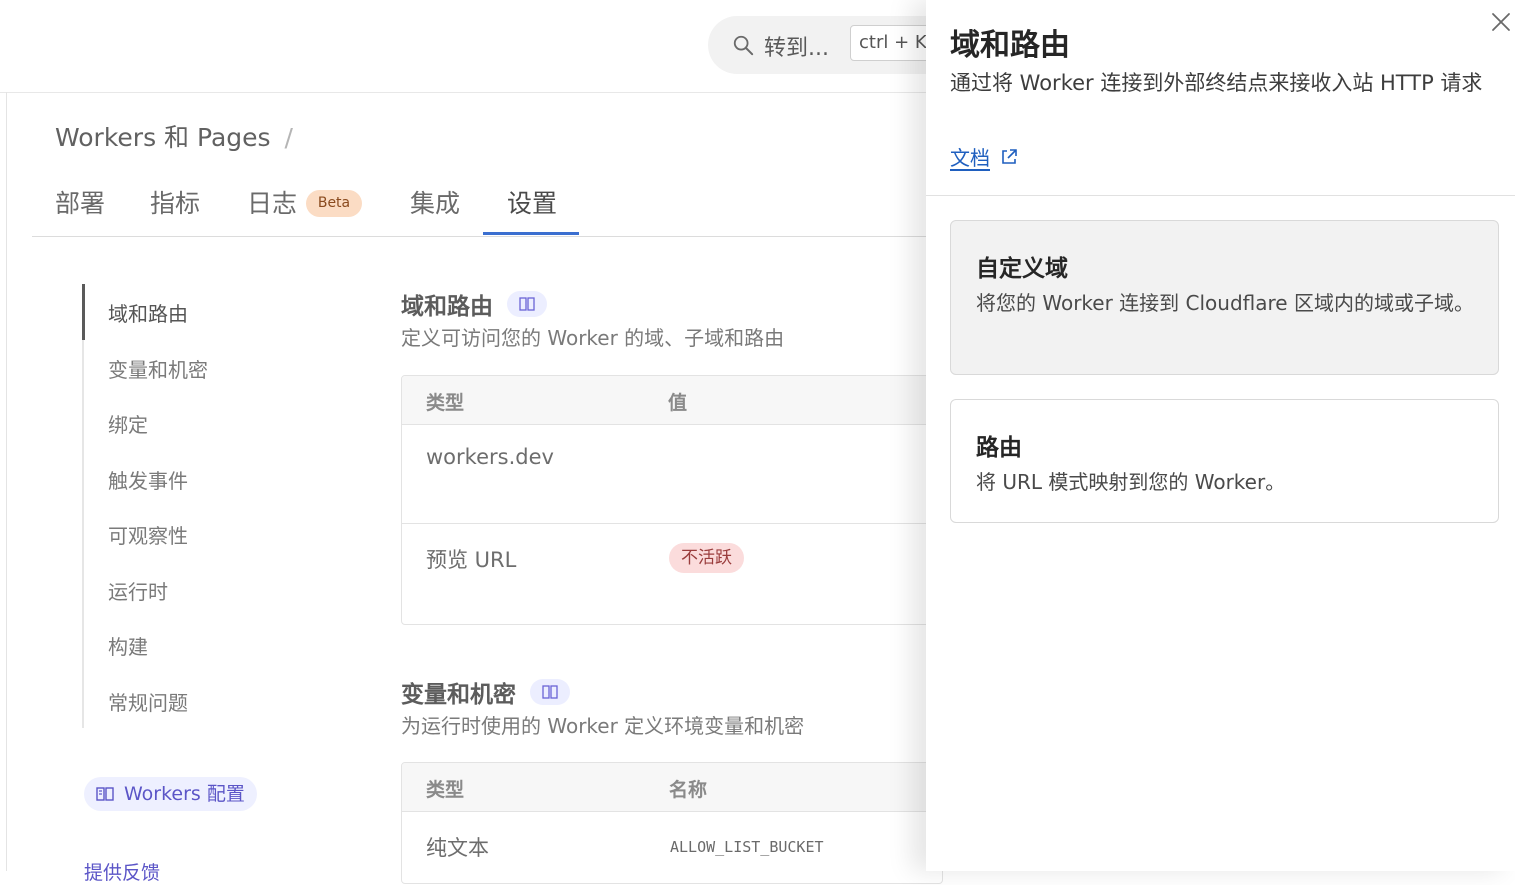 This screenshot has width=1515, height=885. What do you see at coordinates (83, 506) in the screenshot?
I see `sidenav-rail` at bounding box center [83, 506].